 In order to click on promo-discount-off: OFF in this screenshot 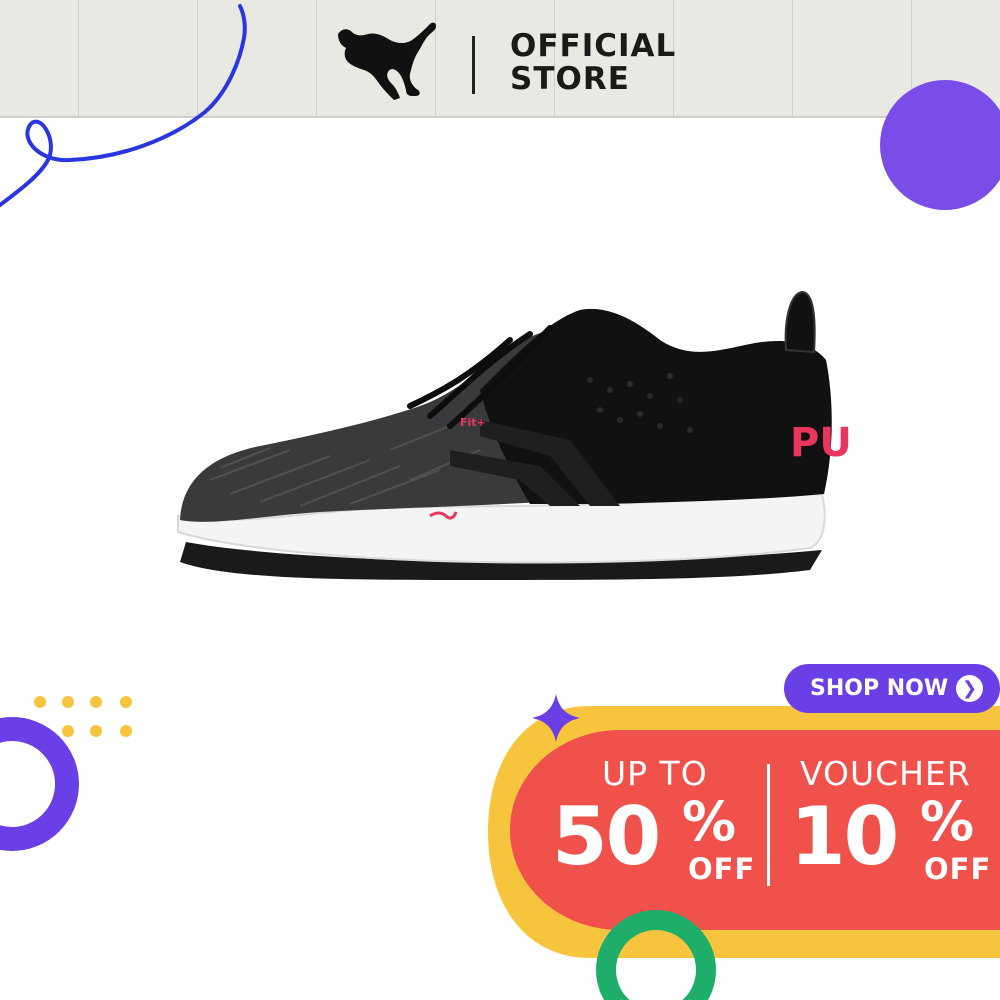, I will do `click(722, 869)`.